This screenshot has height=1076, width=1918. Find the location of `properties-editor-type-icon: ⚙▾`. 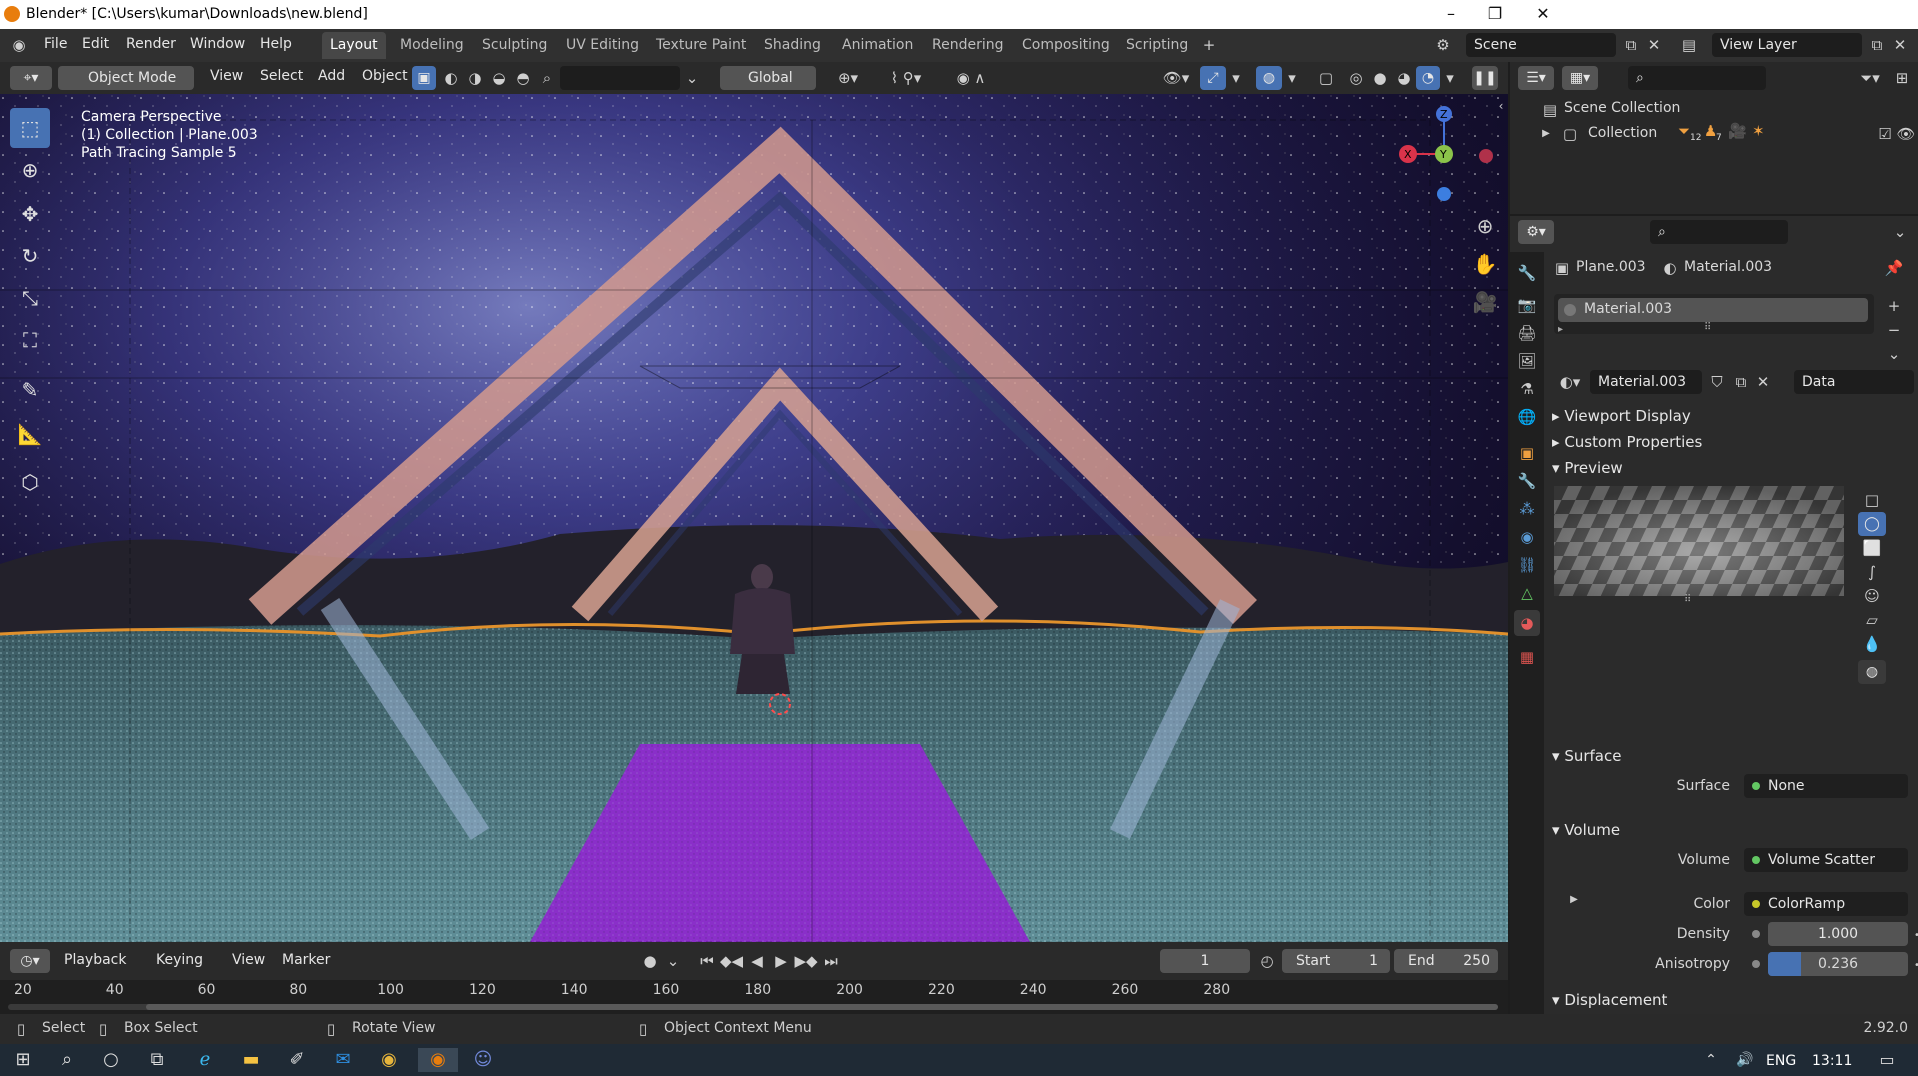

properties-editor-type-icon: ⚙▾ is located at coordinates (1536, 232).